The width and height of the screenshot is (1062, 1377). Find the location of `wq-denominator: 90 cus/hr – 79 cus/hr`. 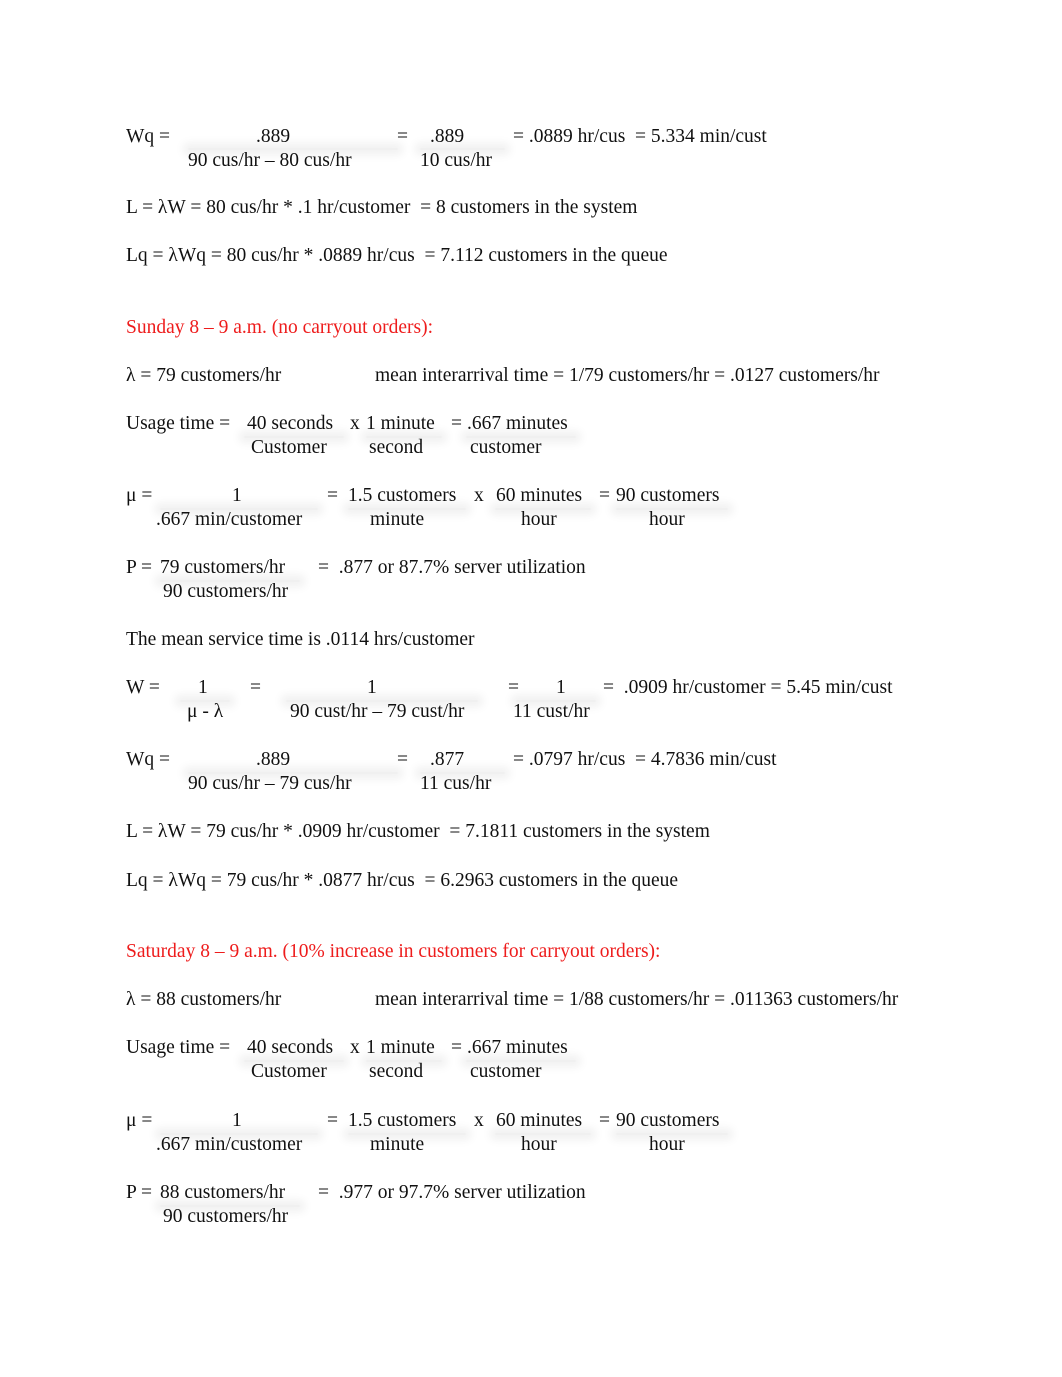

wq-denominator: 90 cus/hr – 79 cus/hr is located at coordinates (270, 783).